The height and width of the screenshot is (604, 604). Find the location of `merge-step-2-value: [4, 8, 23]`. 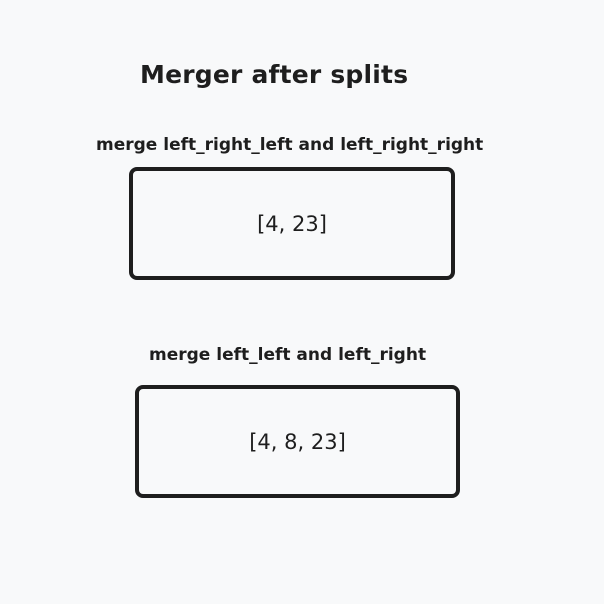

merge-step-2-value: [4, 8, 23] is located at coordinates (297, 441).